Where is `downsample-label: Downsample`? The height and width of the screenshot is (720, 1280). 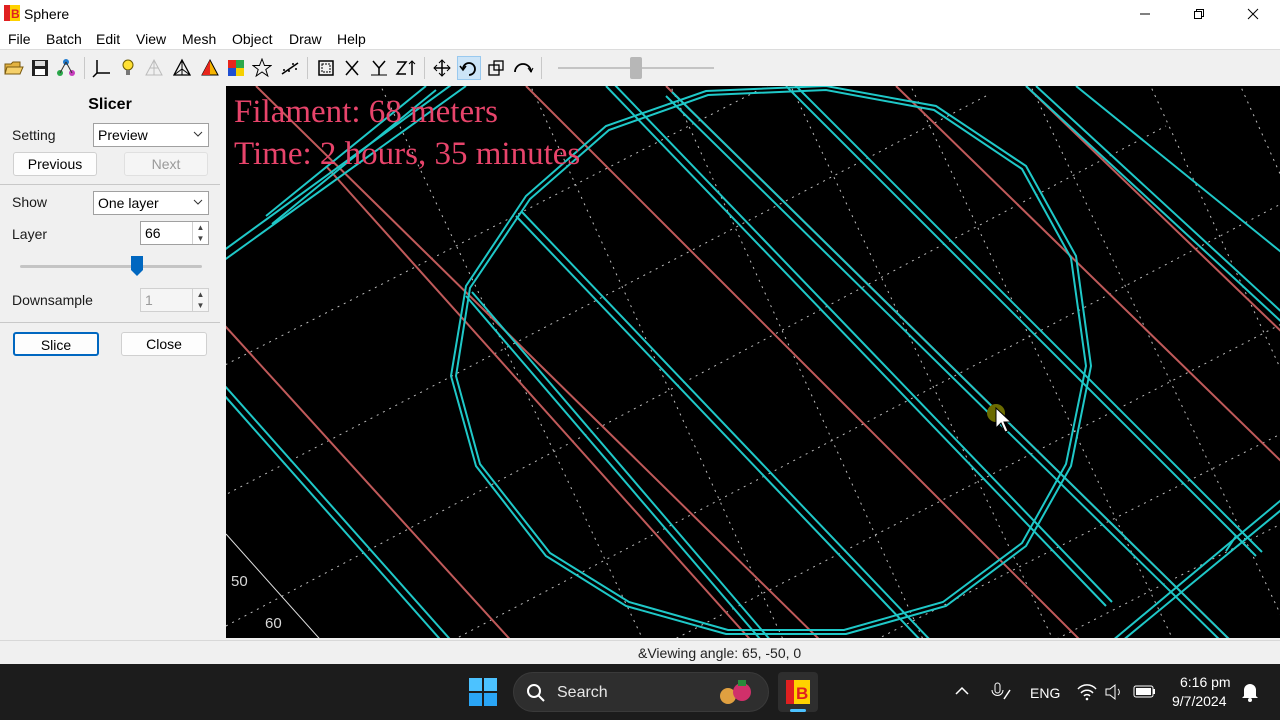 downsample-label: Downsample is located at coordinates (52, 300).